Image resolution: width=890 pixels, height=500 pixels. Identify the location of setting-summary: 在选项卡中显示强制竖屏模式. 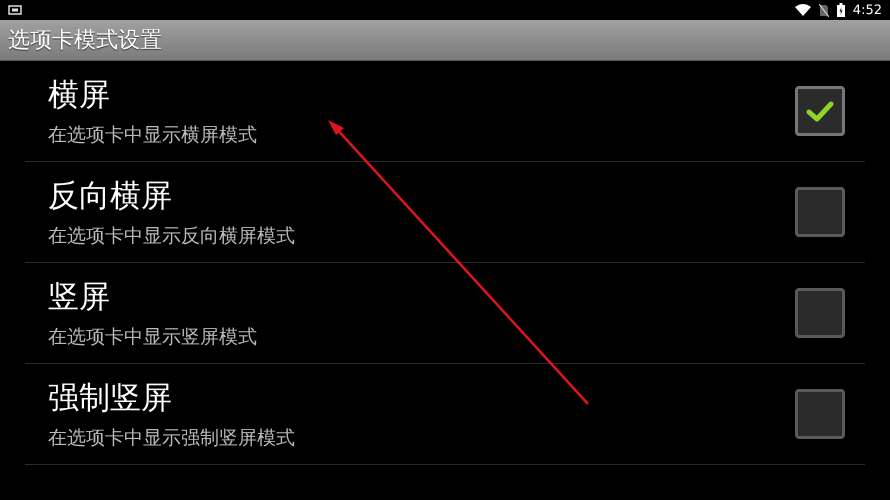
(171, 438).